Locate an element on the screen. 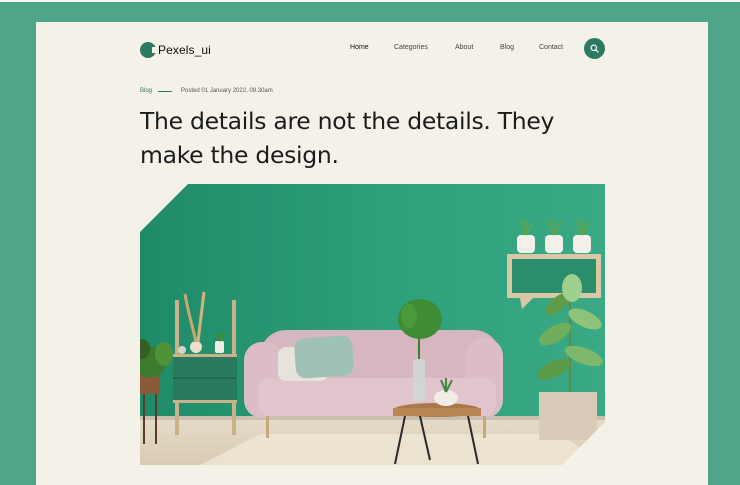 This screenshot has width=740, height=485. nav-item-contact: Contact is located at coordinates (551, 47).